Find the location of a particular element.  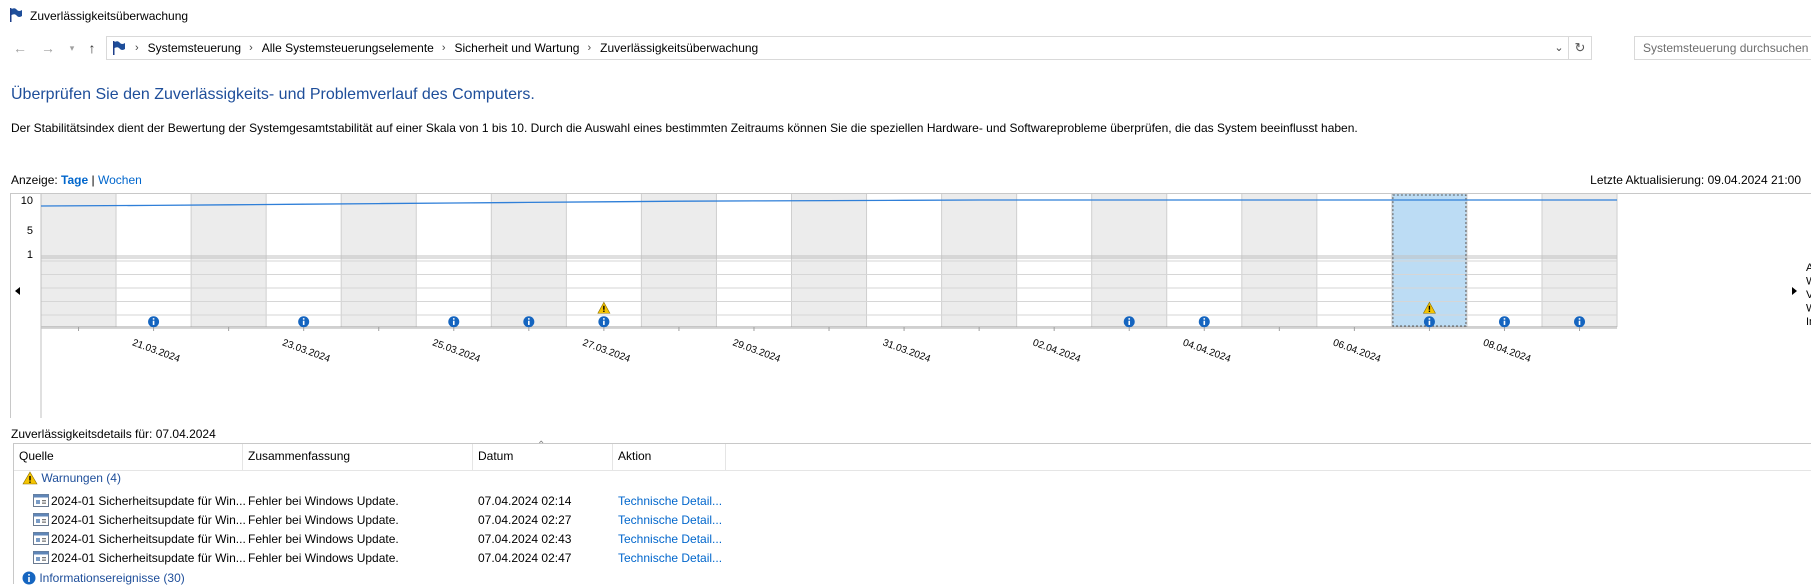

flag-icon is located at coordinates (16, 15).